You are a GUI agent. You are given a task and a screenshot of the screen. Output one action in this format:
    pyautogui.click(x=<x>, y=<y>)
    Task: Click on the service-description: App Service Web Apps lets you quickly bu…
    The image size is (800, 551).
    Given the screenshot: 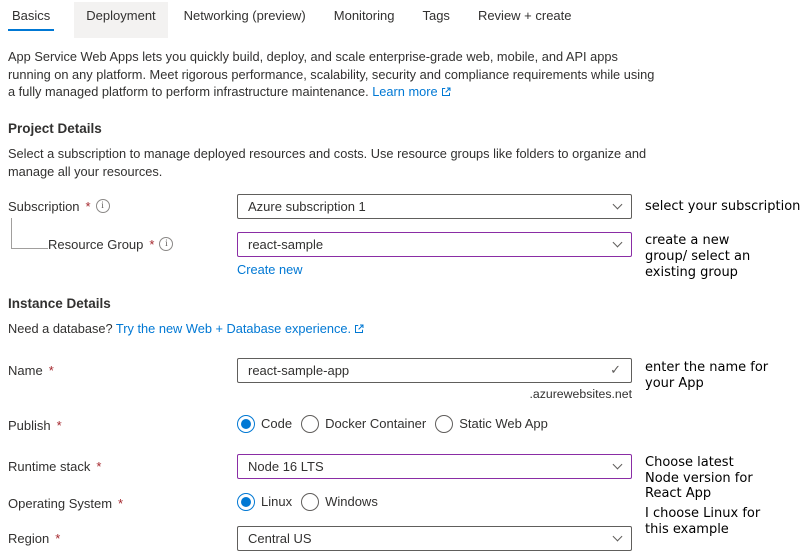 What is the action you would take?
    pyautogui.click(x=332, y=75)
    